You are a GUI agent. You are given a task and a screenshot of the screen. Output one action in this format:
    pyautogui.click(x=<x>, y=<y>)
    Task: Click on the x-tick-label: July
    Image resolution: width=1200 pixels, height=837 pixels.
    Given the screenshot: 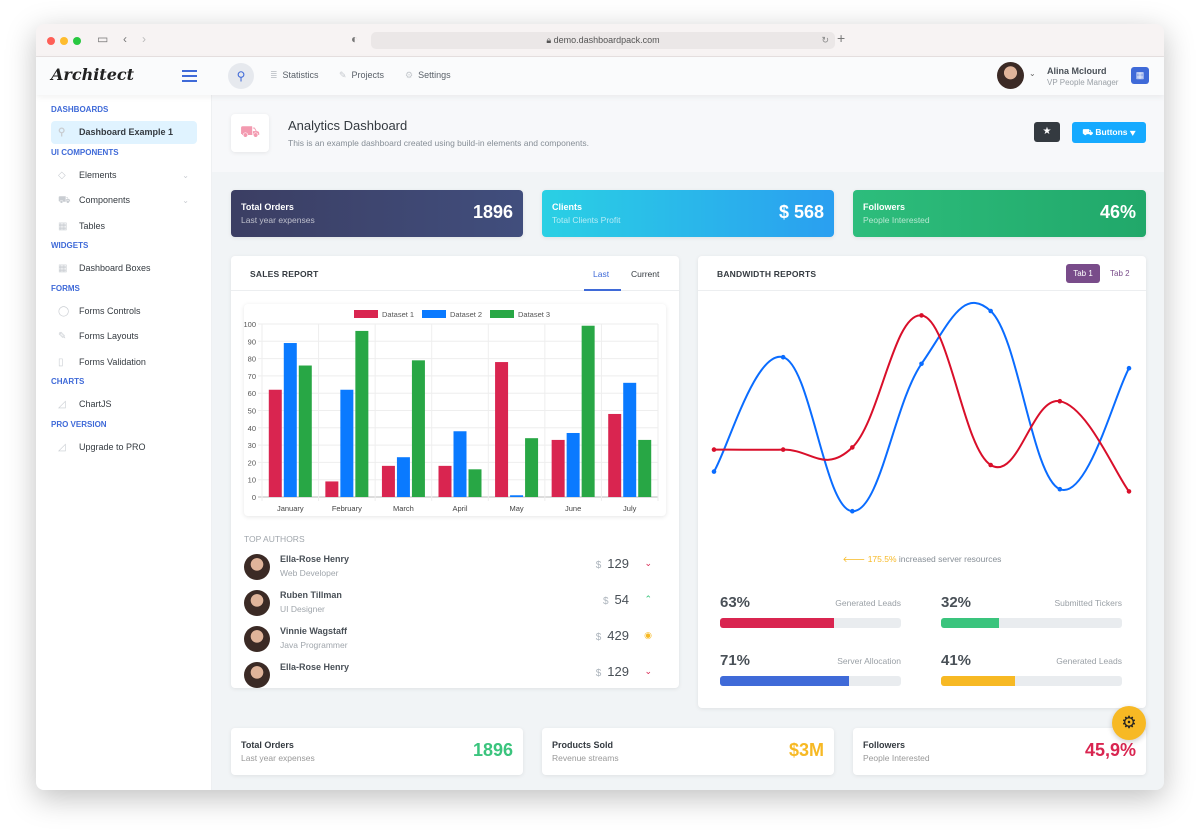 What is the action you would take?
    pyautogui.click(x=630, y=508)
    